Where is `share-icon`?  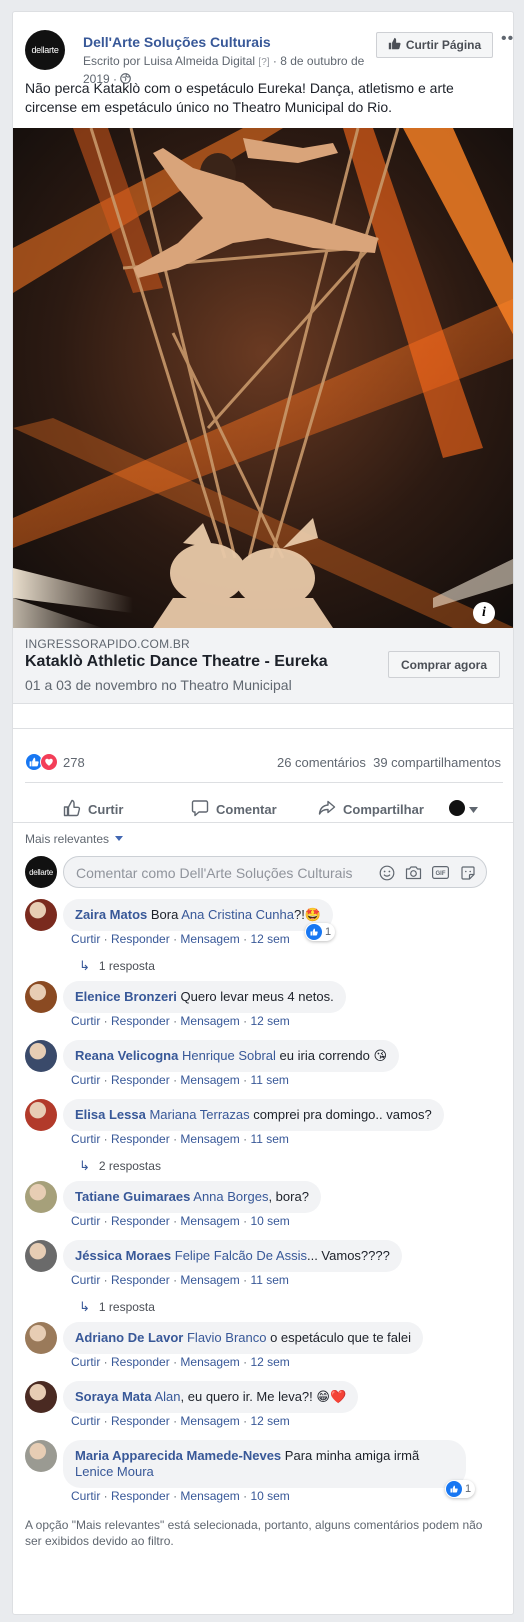
share-icon is located at coordinates (327, 809).